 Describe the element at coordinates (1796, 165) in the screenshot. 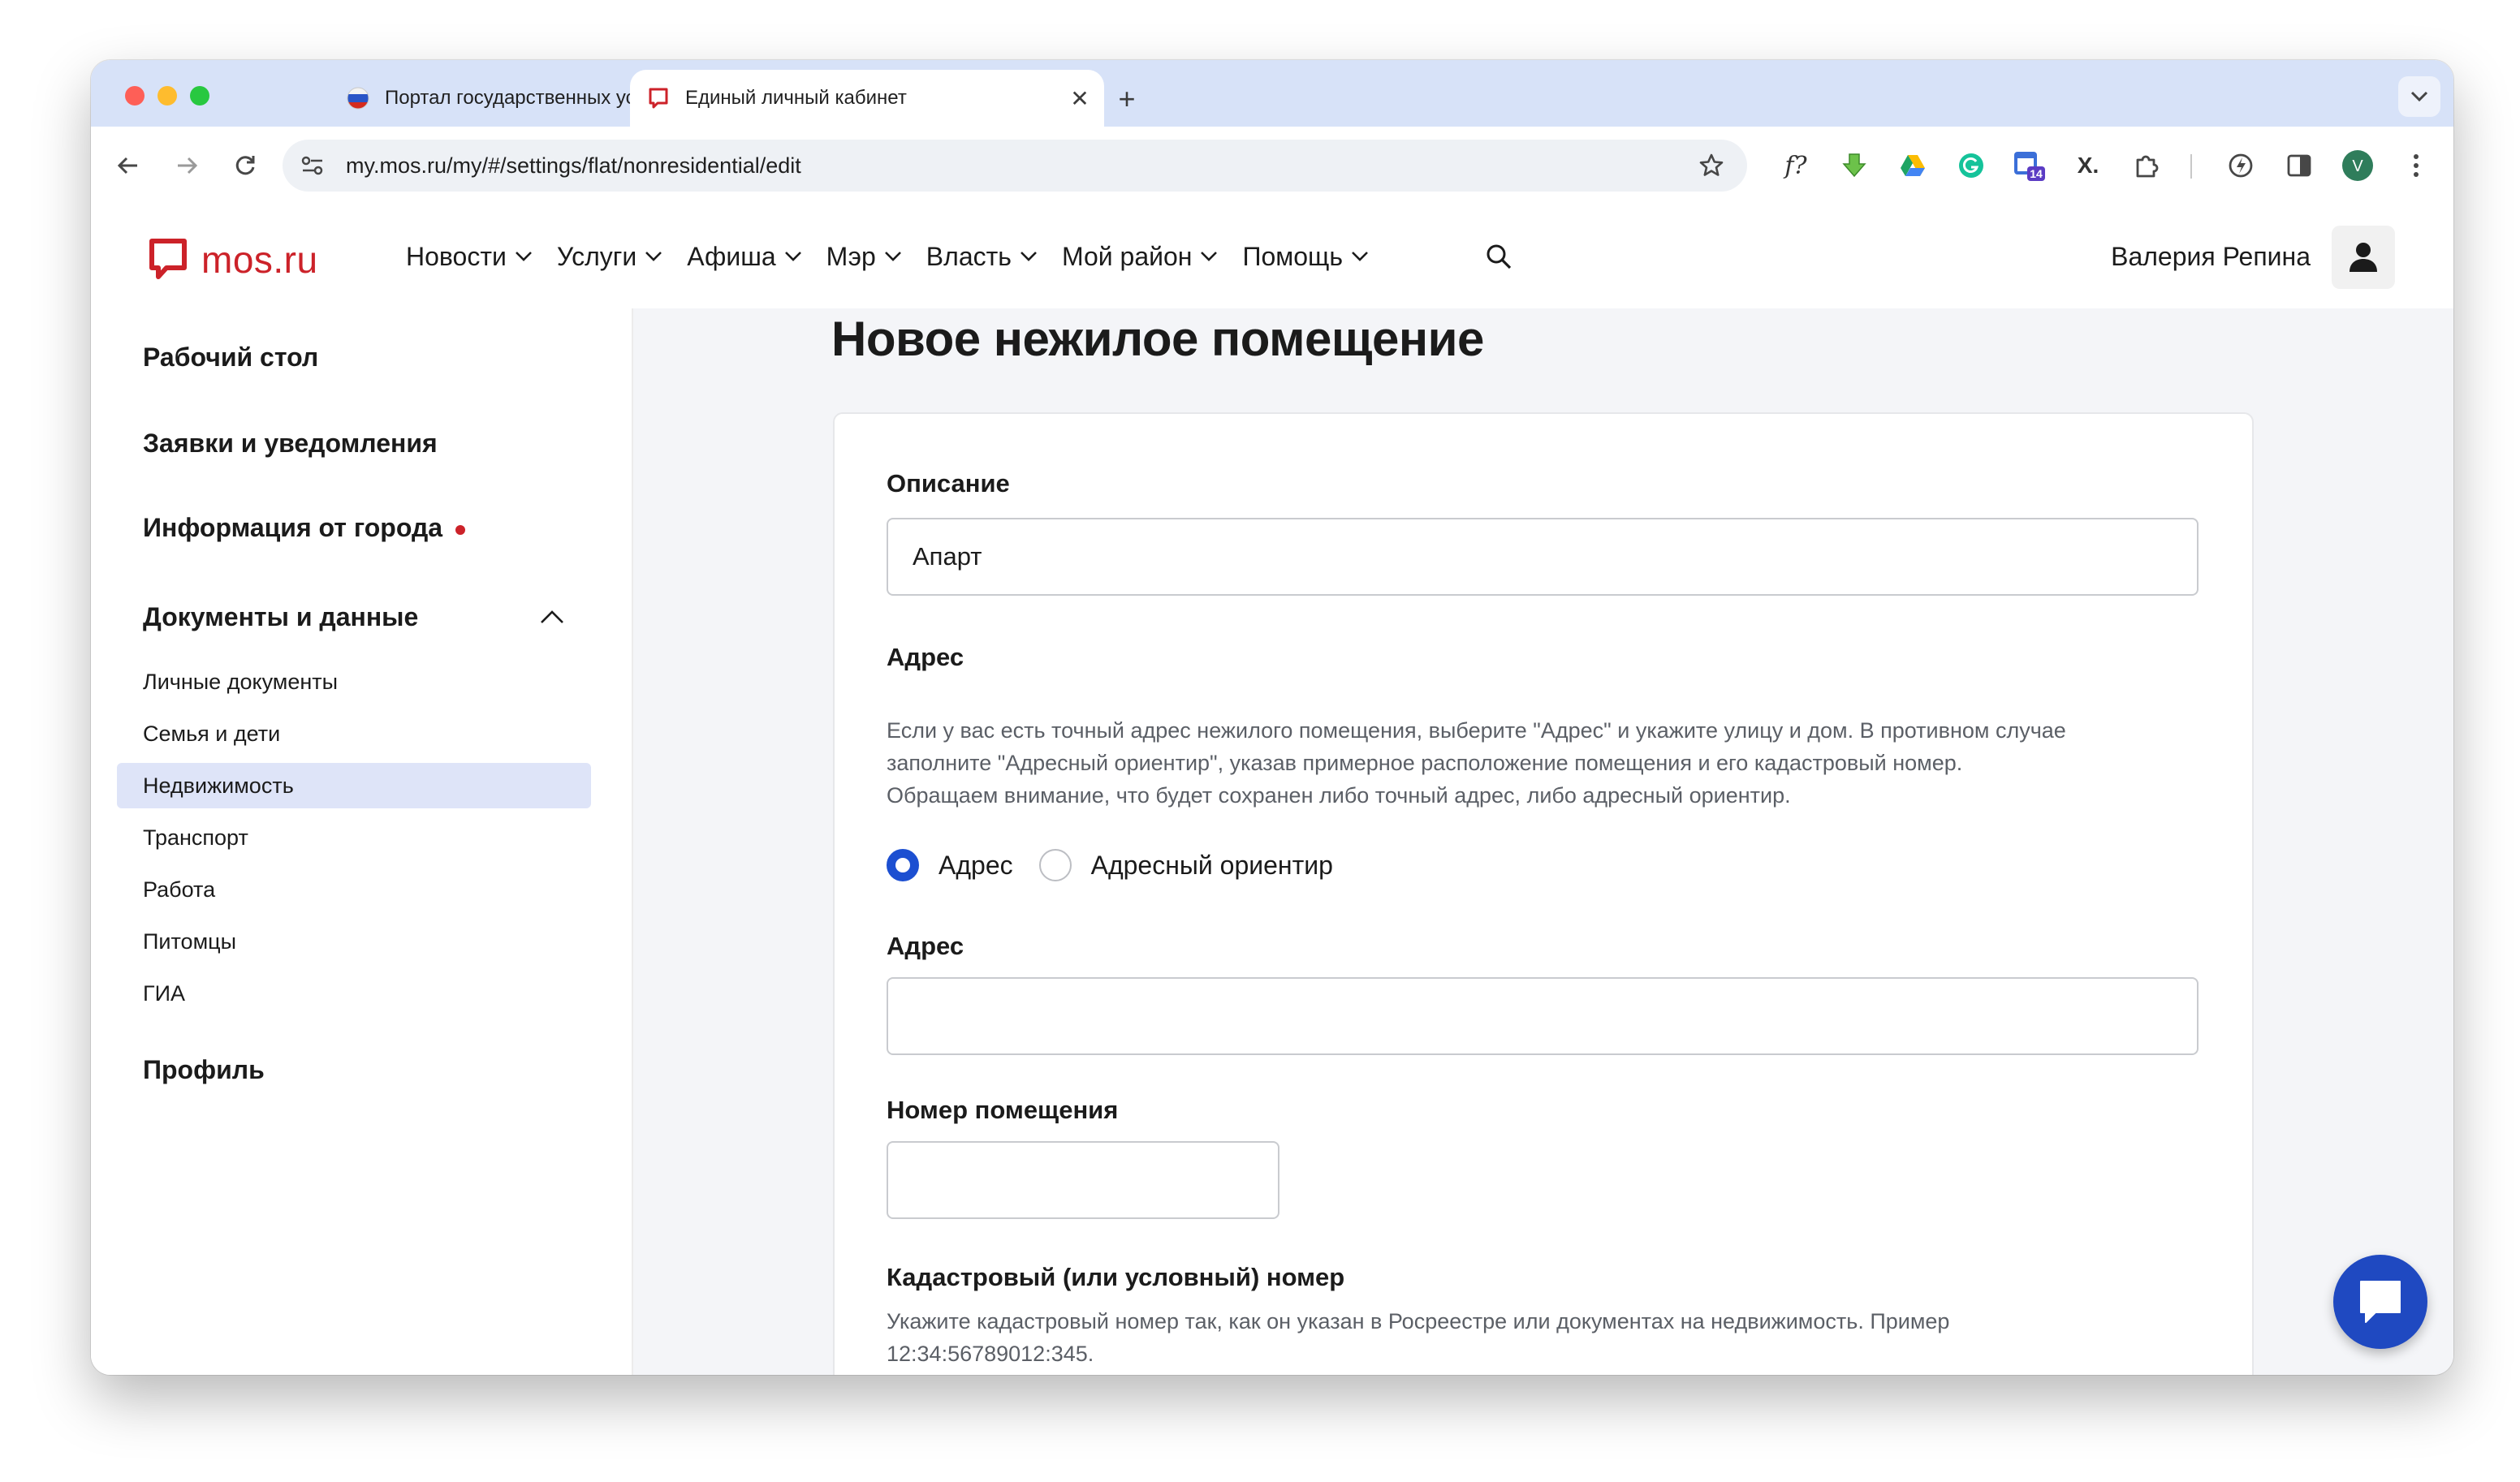

I see `function-icon: f?` at that location.